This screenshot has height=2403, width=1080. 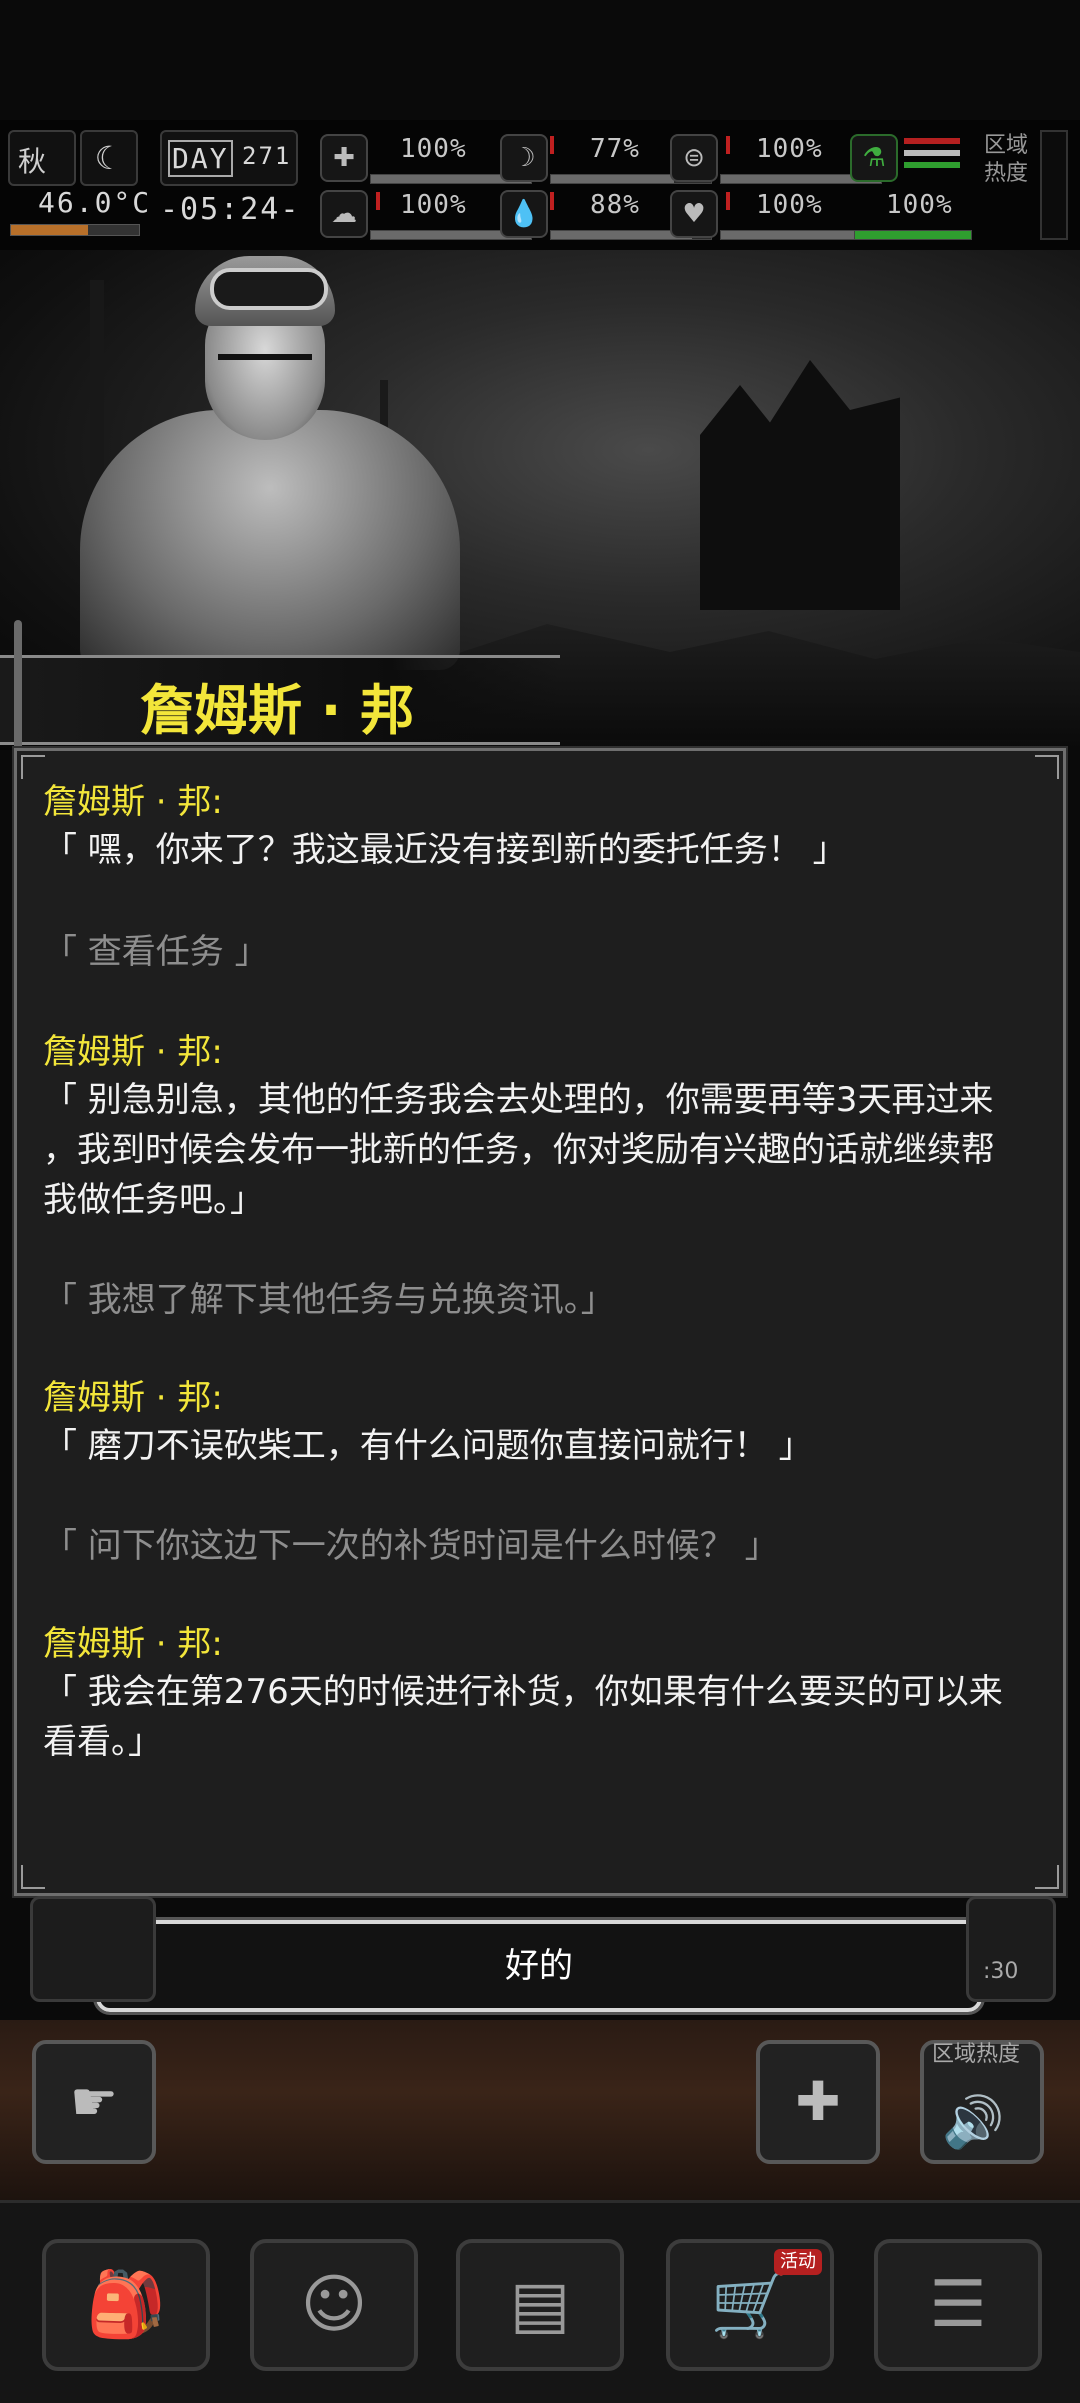 What do you see at coordinates (1006, 159) in the screenshot?
I see `zone-heat-label: 区域热度` at bounding box center [1006, 159].